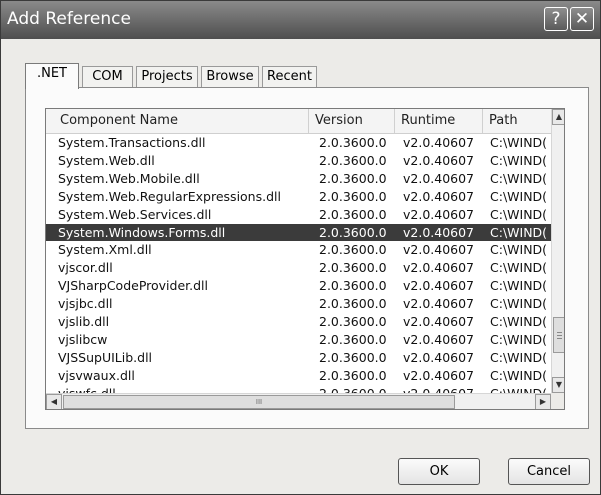  I want to click on component-name-cell: System.Web.Mobile.dll, so click(129, 178).